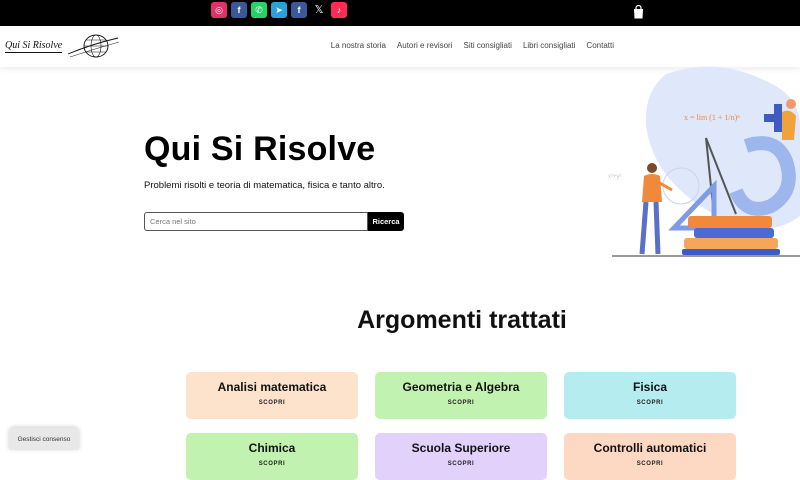 The height and width of the screenshot is (480, 800). Describe the element at coordinates (272, 448) in the screenshot. I see `topic-card-title: Chimica` at that location.